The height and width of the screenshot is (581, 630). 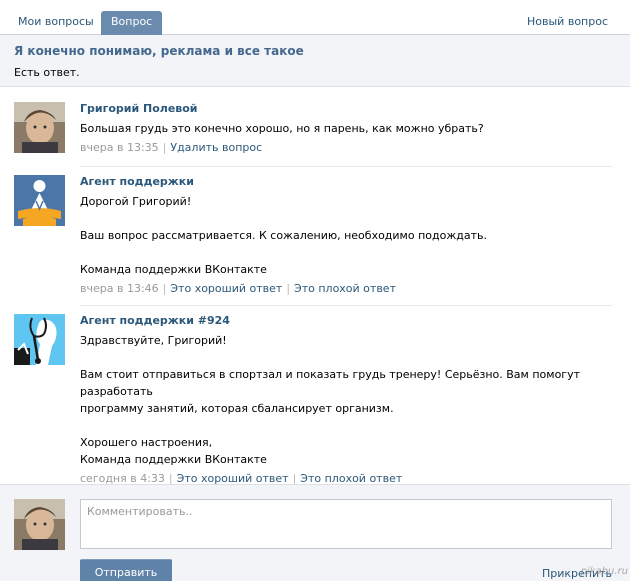 What do you see at coordinates (119, 147) in the screenshot?
I see `post-time: вчера в 13:35` at bounding box center [119, 147].